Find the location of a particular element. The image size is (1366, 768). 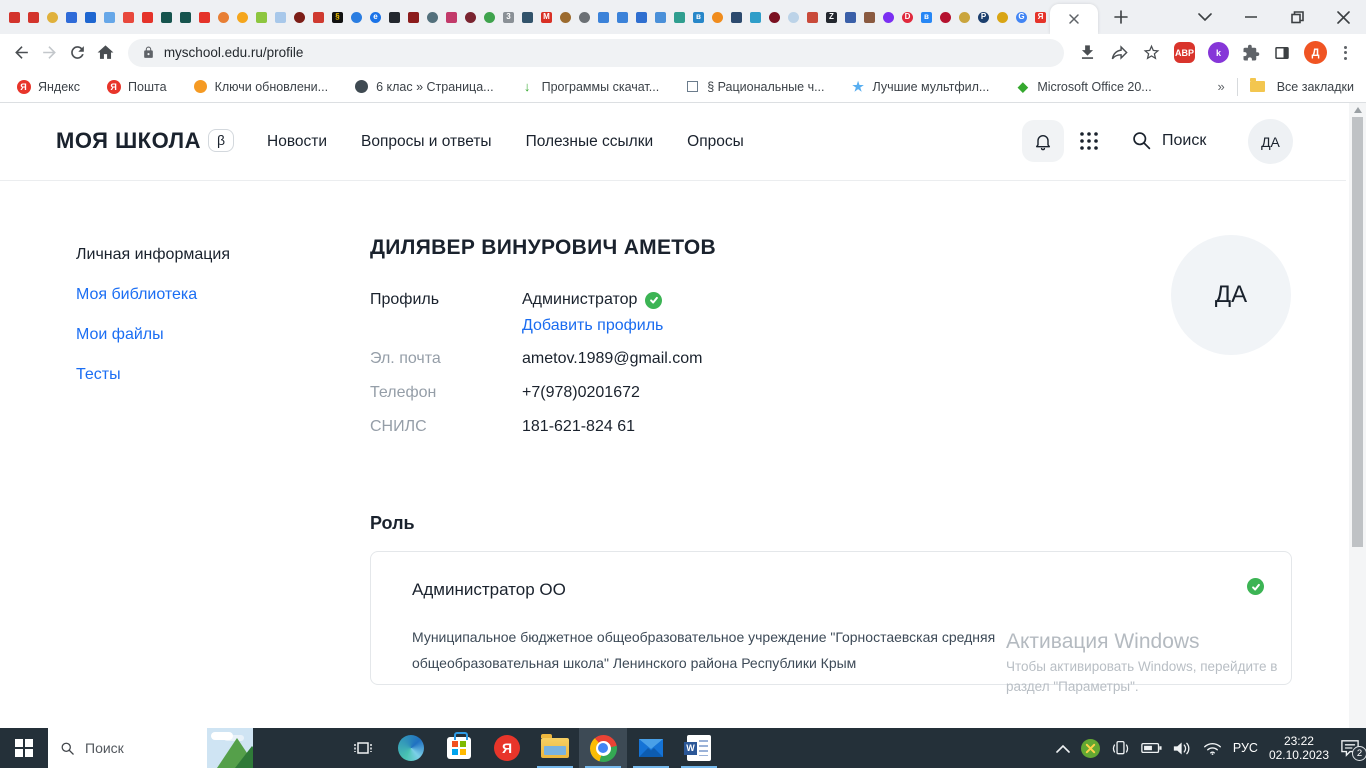

pinned-tab: § is located at coordinates (337, 17).